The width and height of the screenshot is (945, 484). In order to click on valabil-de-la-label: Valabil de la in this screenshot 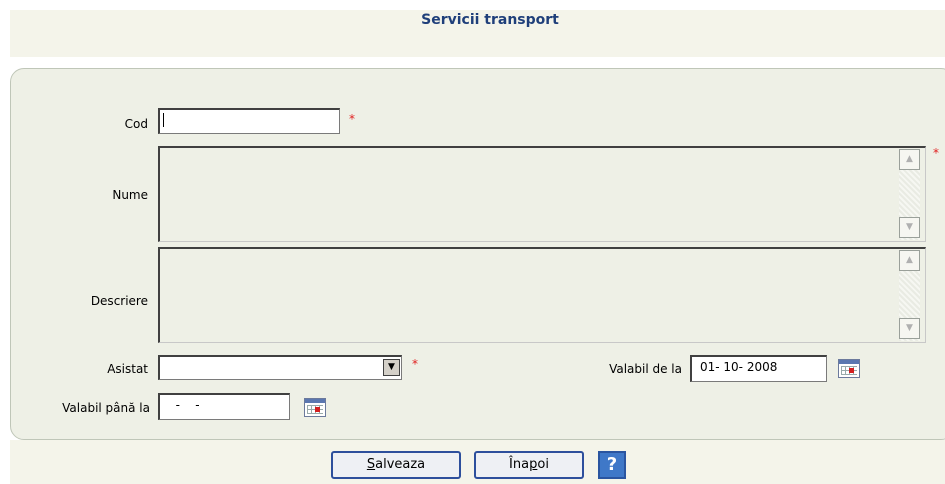, I will do `click(645, 369)`.